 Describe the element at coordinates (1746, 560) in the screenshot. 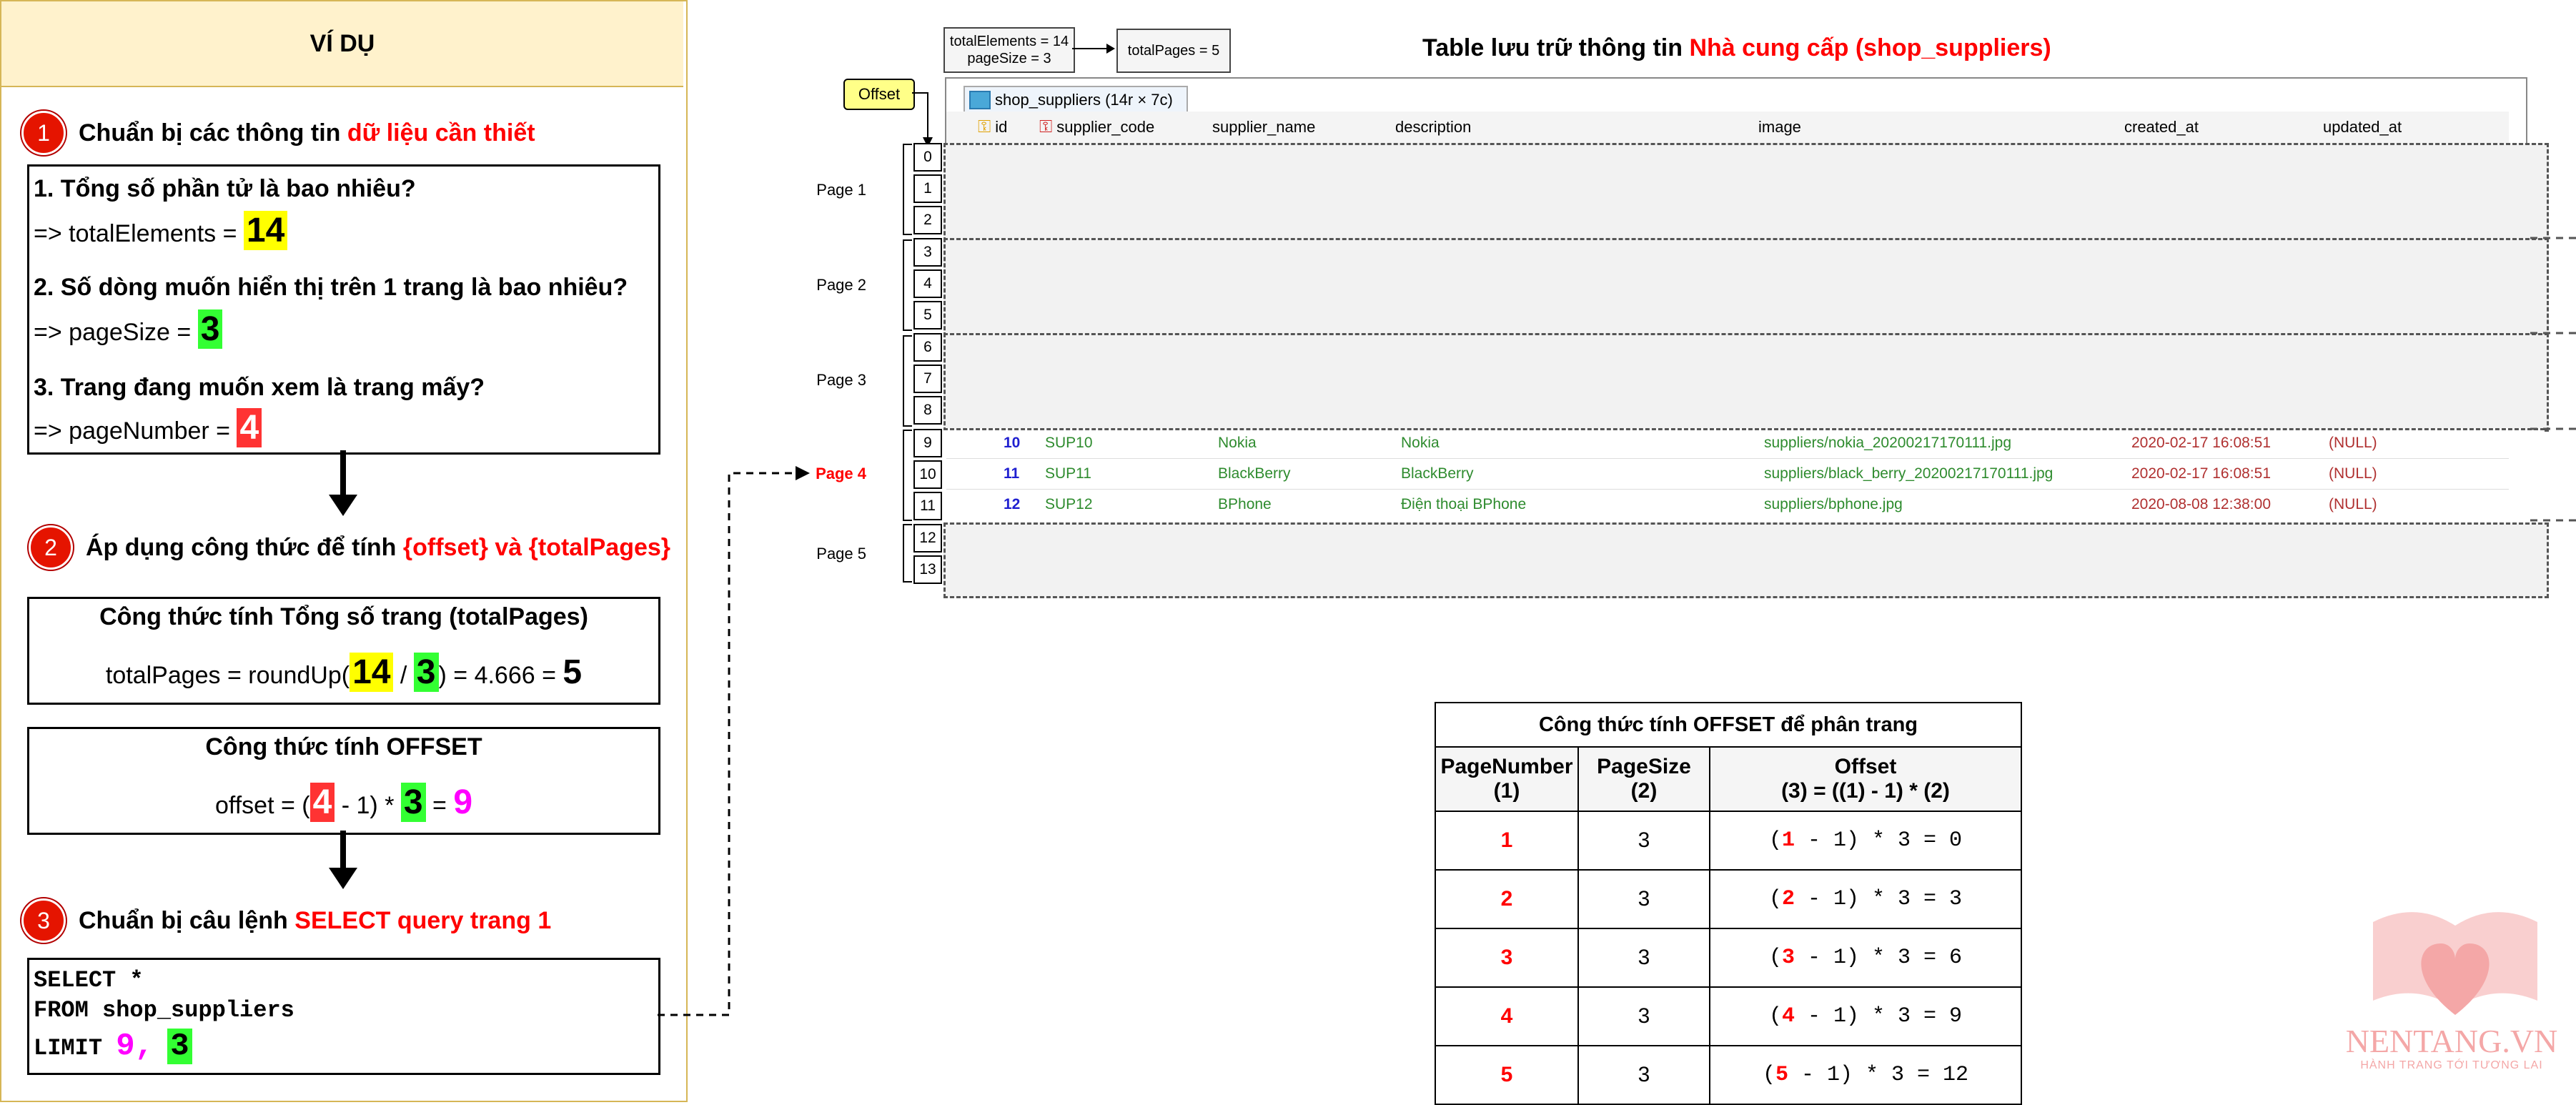

I see `page-5-region` at that location.